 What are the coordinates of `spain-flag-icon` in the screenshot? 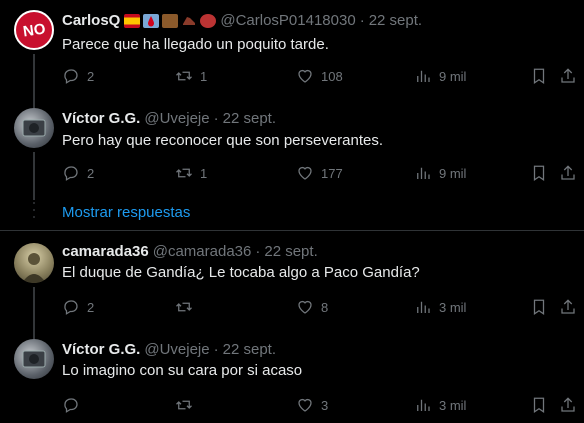 It's located at (132, 21).